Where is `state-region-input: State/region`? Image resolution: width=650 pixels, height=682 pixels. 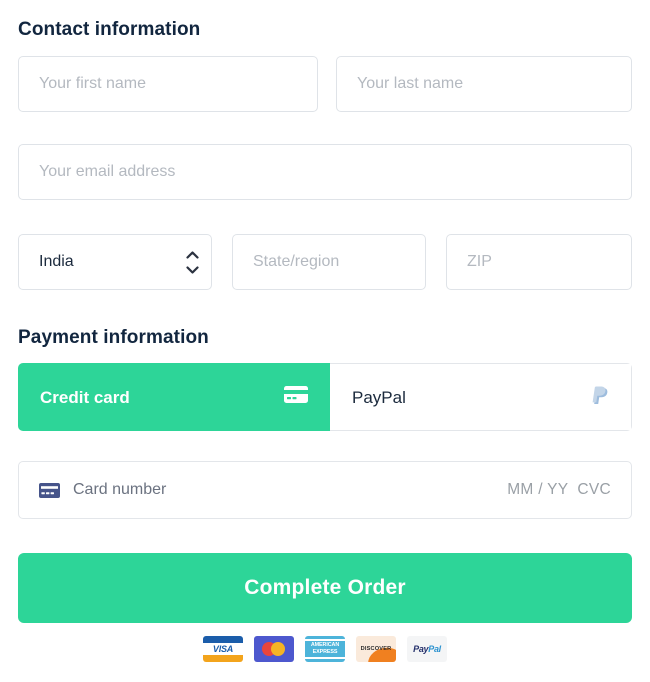
state-region-input: State/region is located at coordinates (329, 262).